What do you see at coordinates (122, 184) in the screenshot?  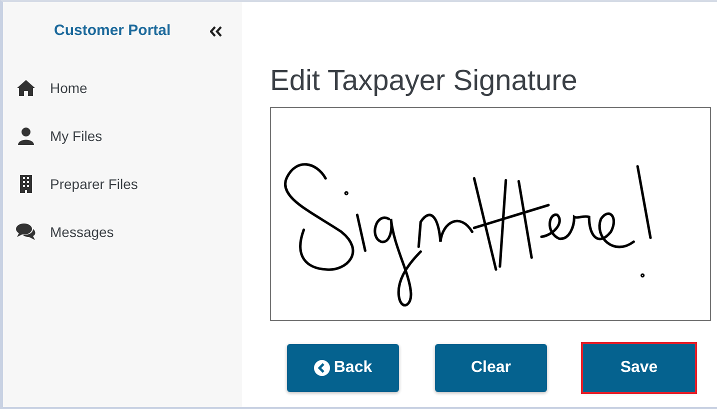 I see `nav-link: Preparer Files` at bounding box center [122, 184].